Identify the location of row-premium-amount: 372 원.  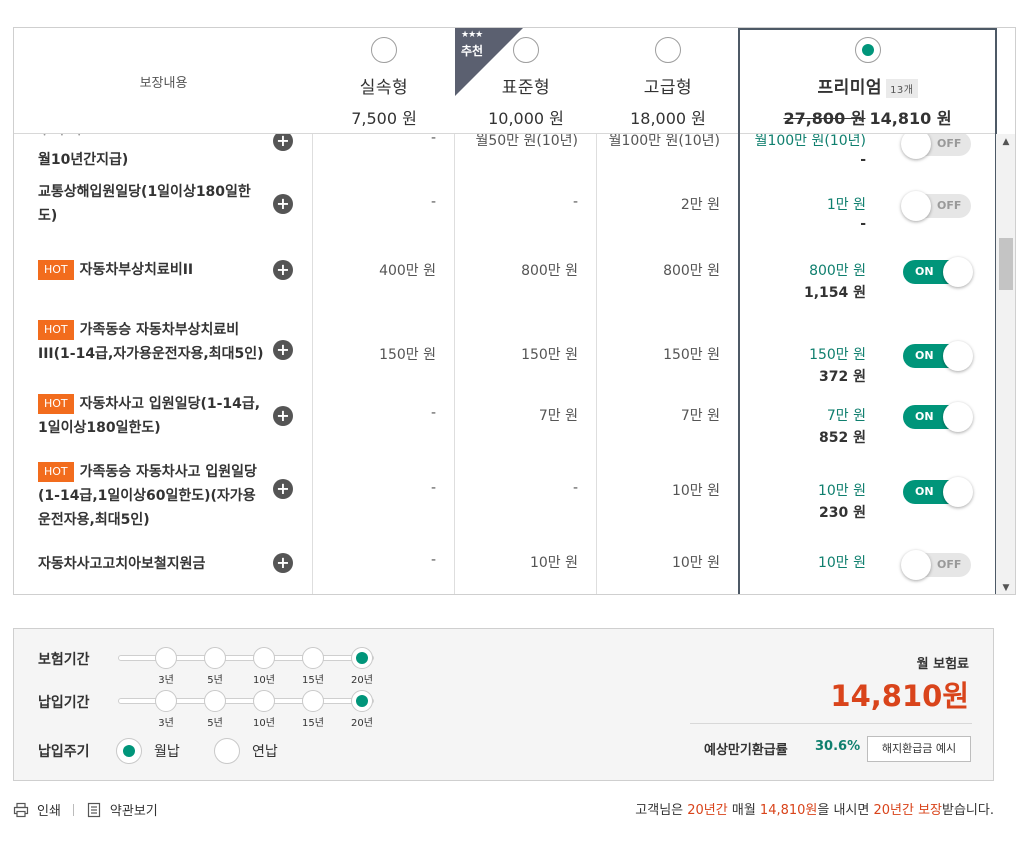
(842, 377).